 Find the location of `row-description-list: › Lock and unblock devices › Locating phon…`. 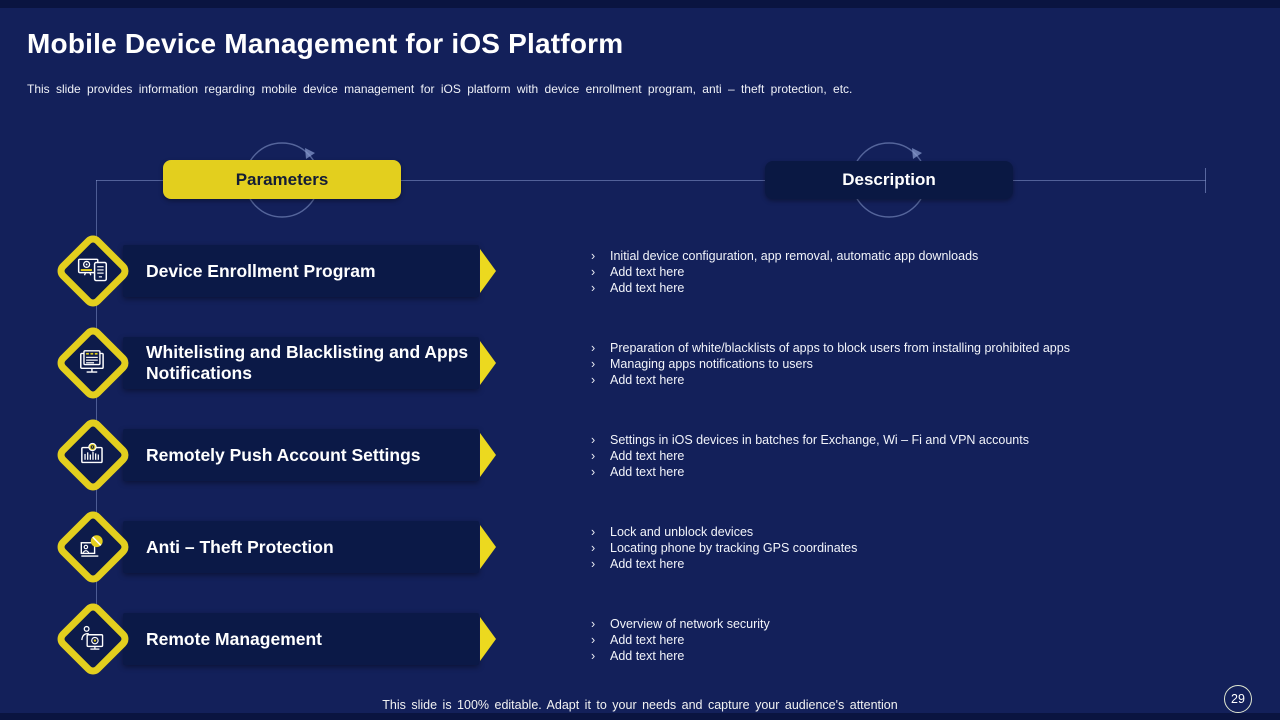

row-description-list: › Lock and unblock devices › Locating phon… is located at coordinates (916, 548).